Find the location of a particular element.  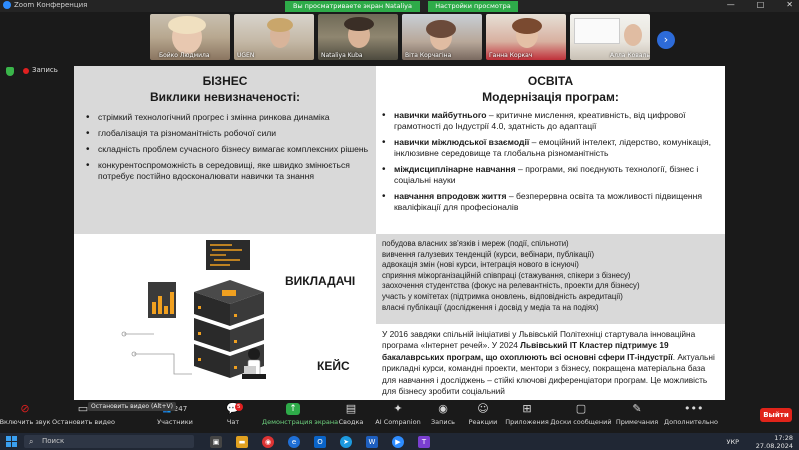

view-options-button: Настройки просмотра is located at coordinates (473, 6).